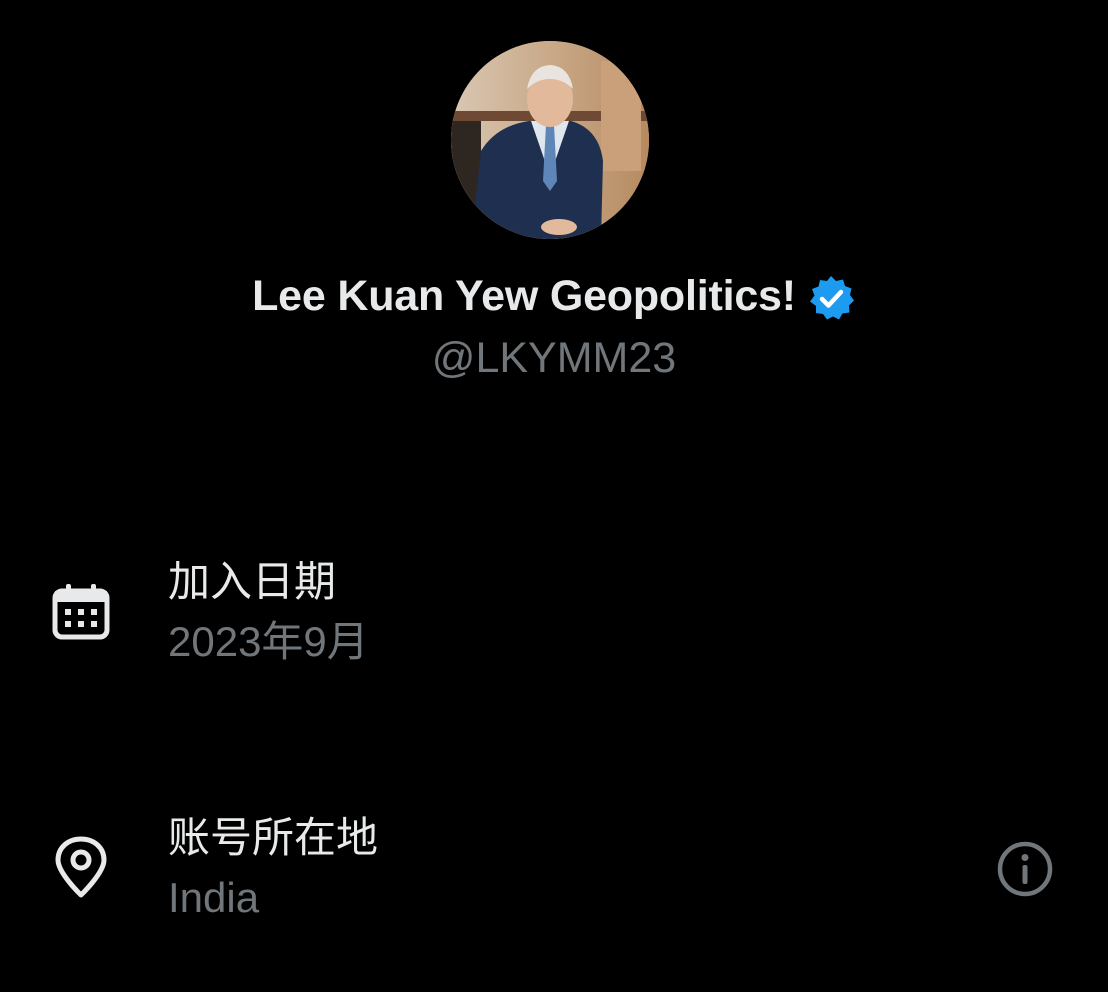 This screenshot has width=1108, height=992. What do you see at coordinates (268, 641) in the screenshot?
I see `joined-date-value: 2023年9月` at bounding box center [268, 641].